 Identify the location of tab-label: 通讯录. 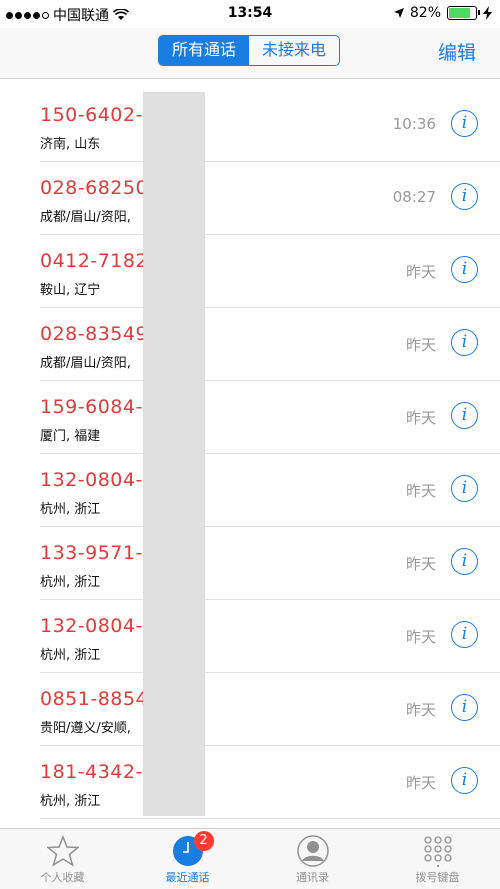
(312, 877).